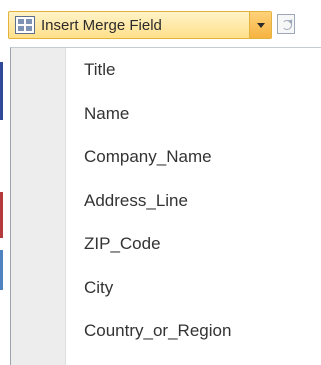  What do you see at coordinates (193, 70) in the screenshot?
I see `menu-item-title: Title` at bounding box center [193, 70].